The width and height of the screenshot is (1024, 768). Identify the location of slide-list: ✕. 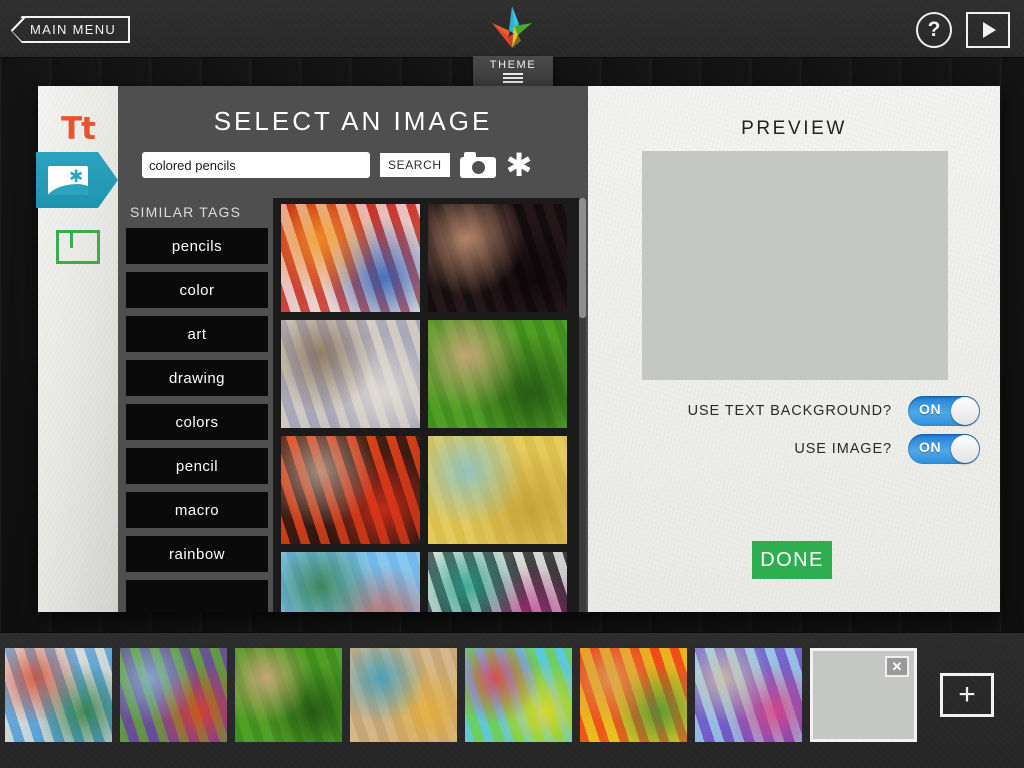
(462, 695).